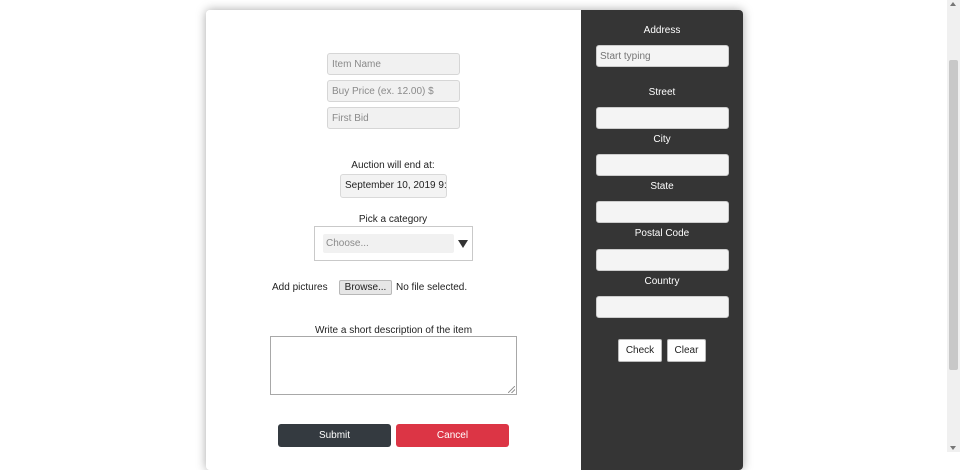 The image size is (960, 470). I want to click on submit-button: Submit, so click(334, 435).